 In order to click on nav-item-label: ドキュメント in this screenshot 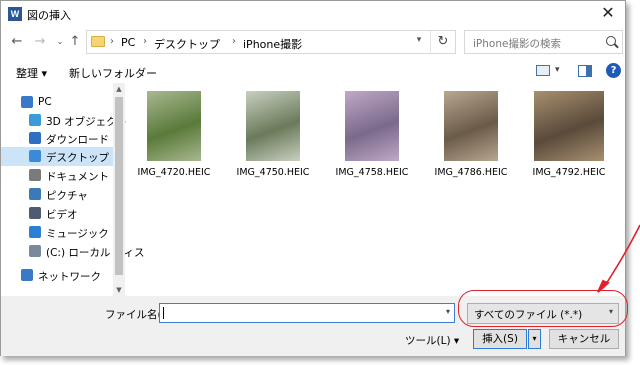, I will do `click(77, 177)`.